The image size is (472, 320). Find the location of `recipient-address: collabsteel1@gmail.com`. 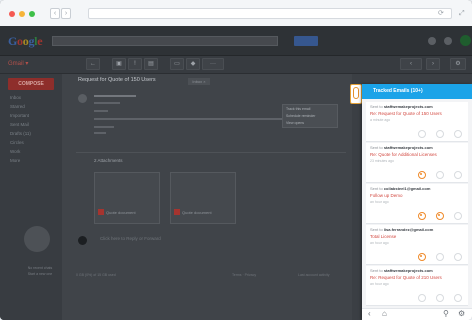

recipient-address: collabsteel1@gmail.com is located at coordinates (407, 188).